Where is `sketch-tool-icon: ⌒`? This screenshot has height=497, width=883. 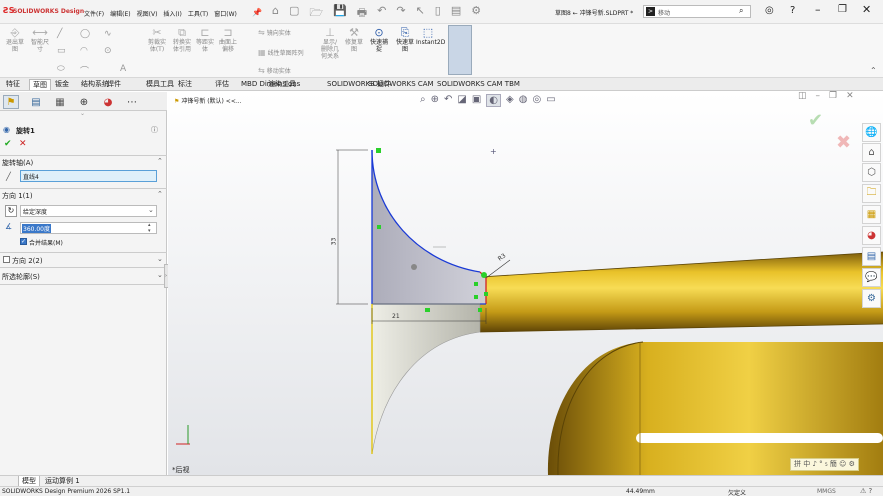 sketch-tool-icon: ⌒ is located at coordinates (84, 70).